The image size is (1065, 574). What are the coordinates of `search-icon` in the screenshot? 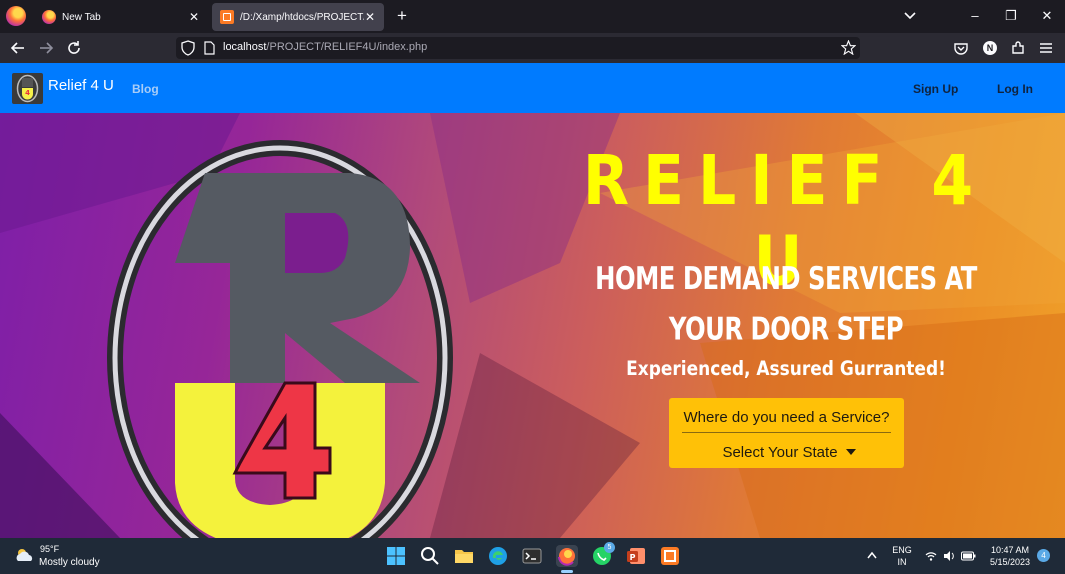 It's located at (430, 556).